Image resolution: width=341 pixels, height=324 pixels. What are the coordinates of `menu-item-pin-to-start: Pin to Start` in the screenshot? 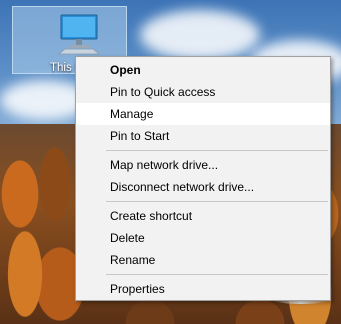 It's located at (203, 136).